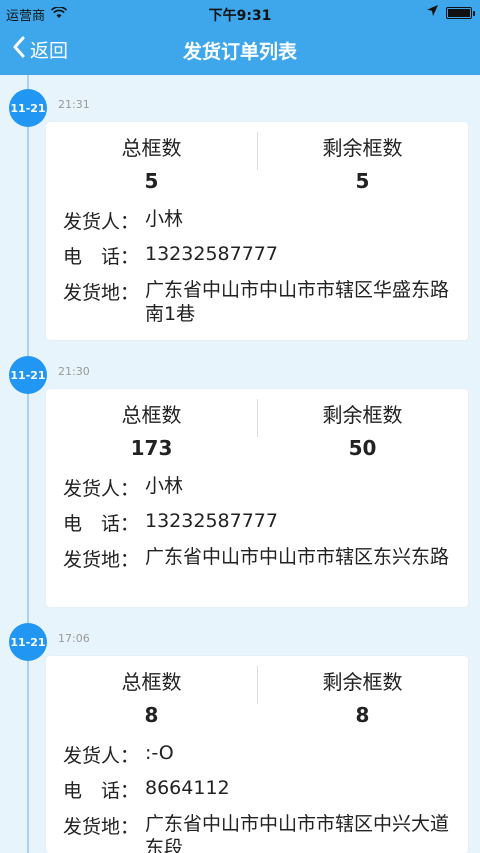  What do you see at coordinates (74, 638) in the screenshot?
I see `order-time: 17:06` at bounding box center [74, 638].